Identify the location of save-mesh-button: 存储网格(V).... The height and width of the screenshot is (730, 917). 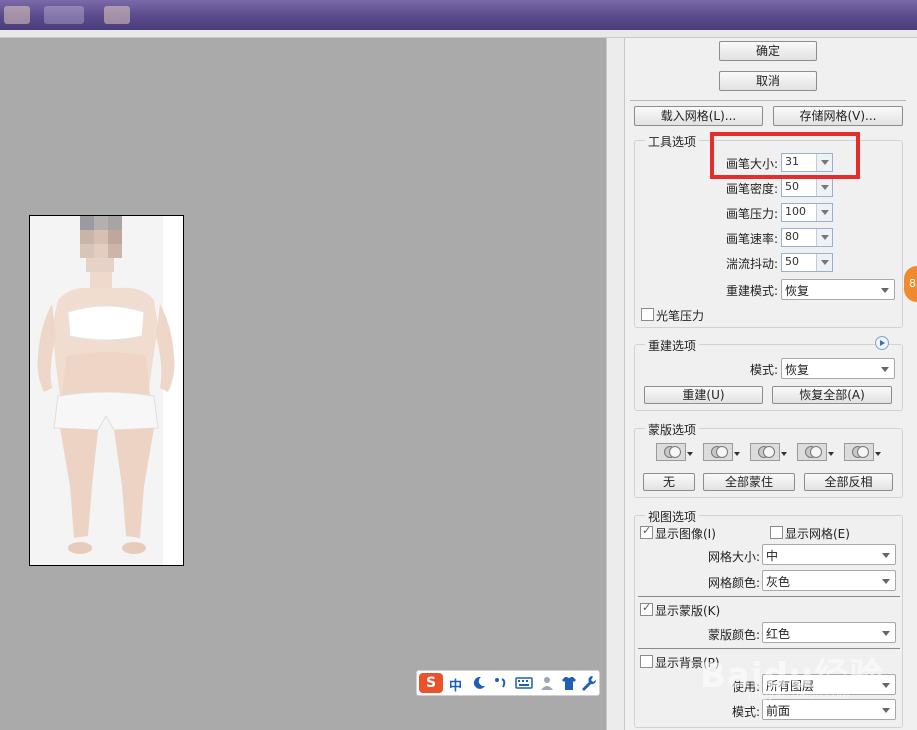
(838, 116).